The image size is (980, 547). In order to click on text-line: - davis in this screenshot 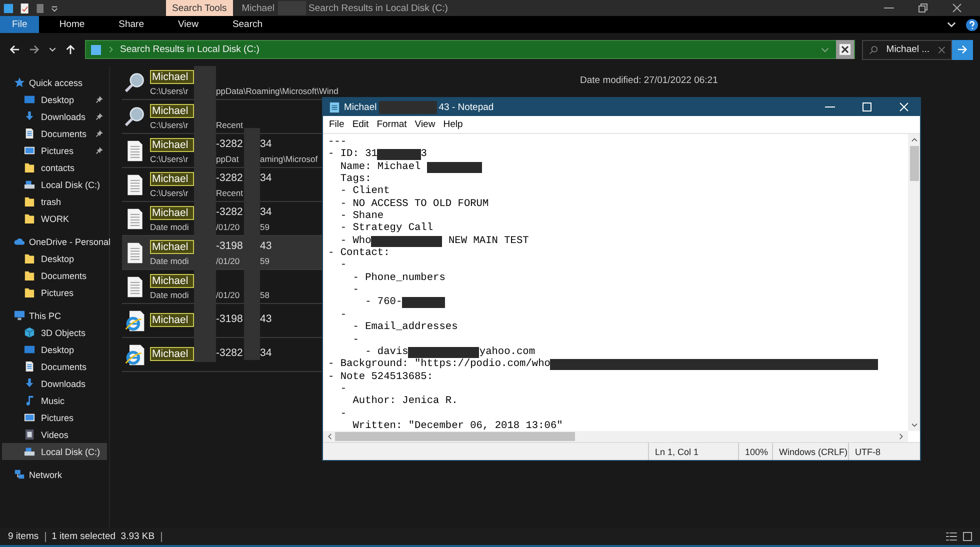, I will do `click(386, 352)`.